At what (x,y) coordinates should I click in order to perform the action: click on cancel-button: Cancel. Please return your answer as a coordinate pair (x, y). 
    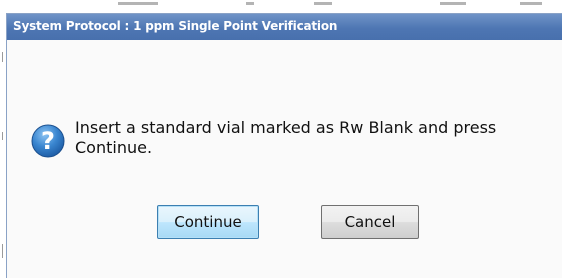
    Looking at the image, I should click on (370, 222).